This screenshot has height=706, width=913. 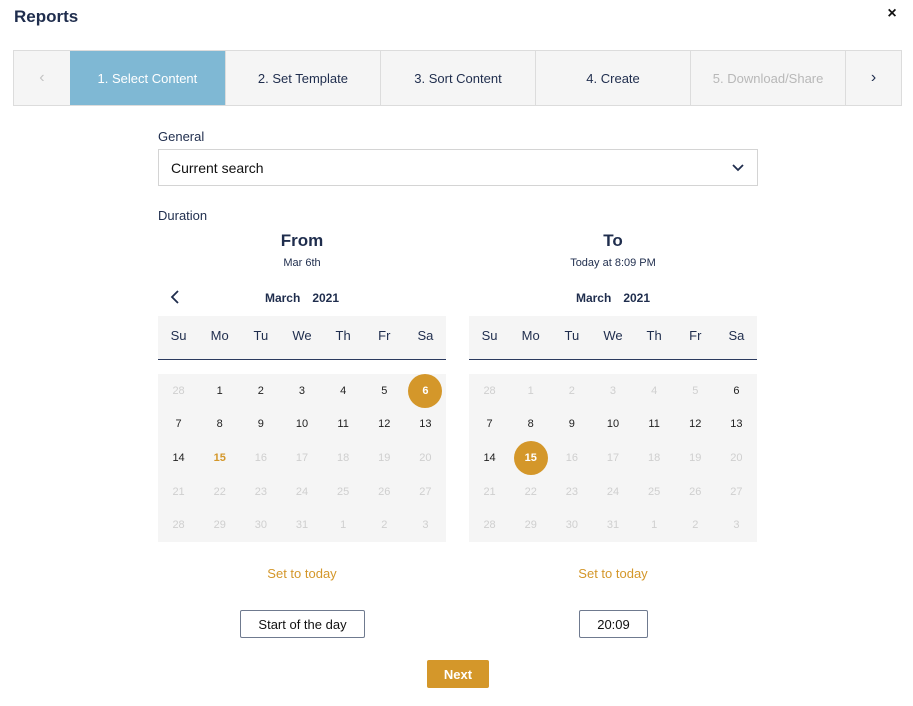 I want to click on from-set-to-today-link: Set to today, so click(x=302, y=573).